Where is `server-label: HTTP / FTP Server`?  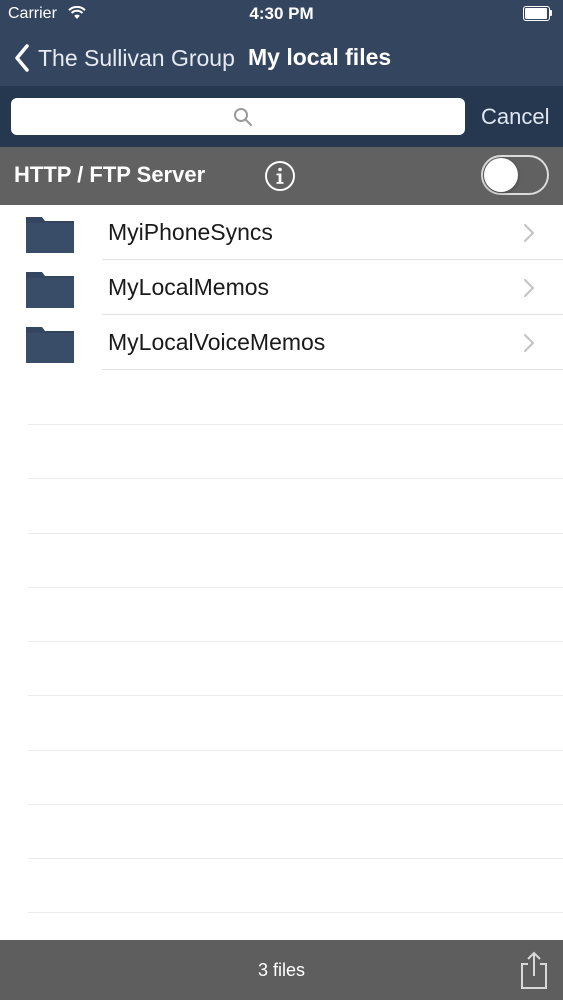
server-label: HTTP / FTP Server is located at coordinates (110, 174).